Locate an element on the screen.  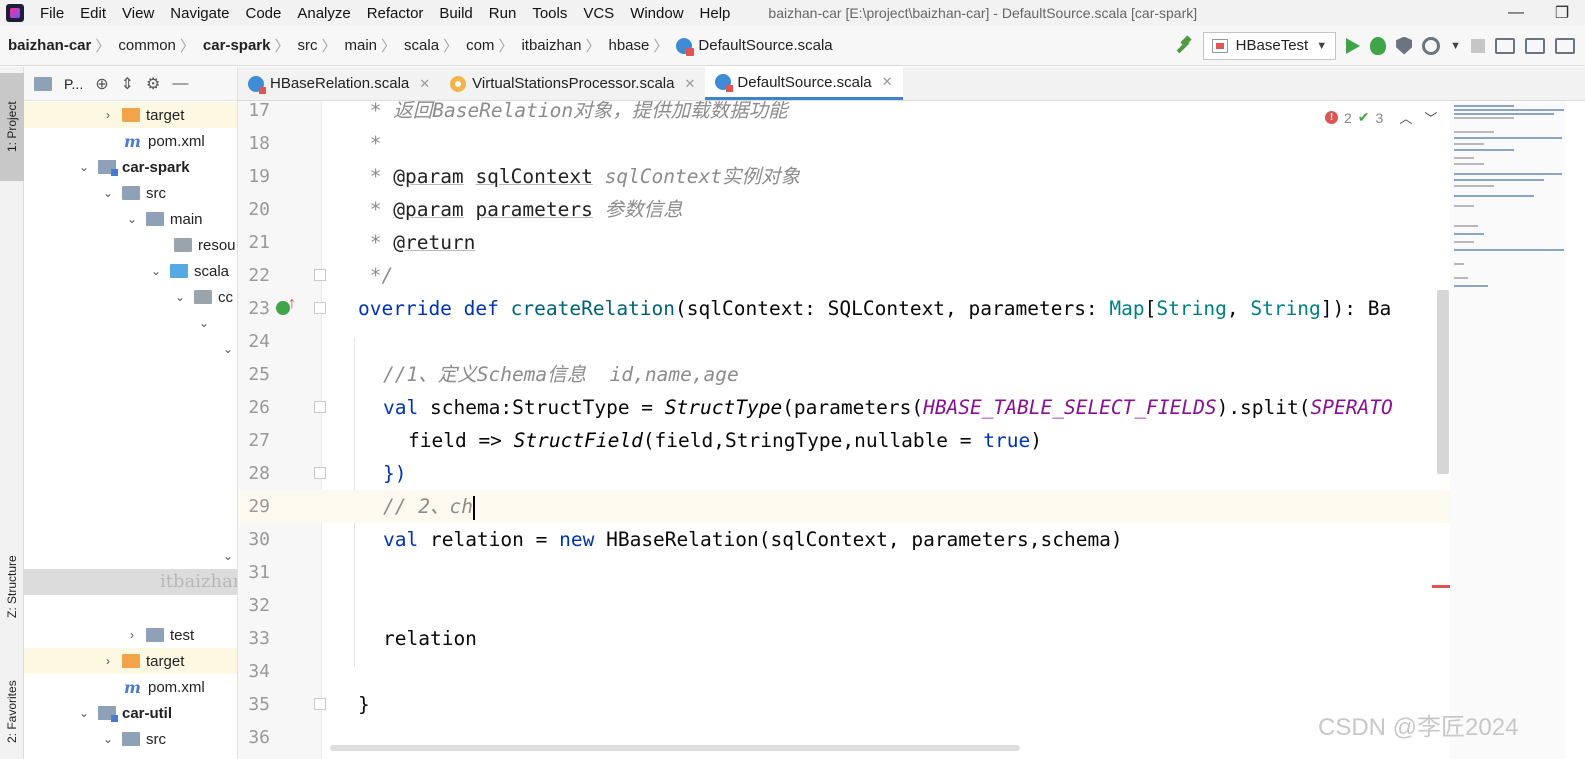
tree-item-test: › test is located at coordinates (130, 635).